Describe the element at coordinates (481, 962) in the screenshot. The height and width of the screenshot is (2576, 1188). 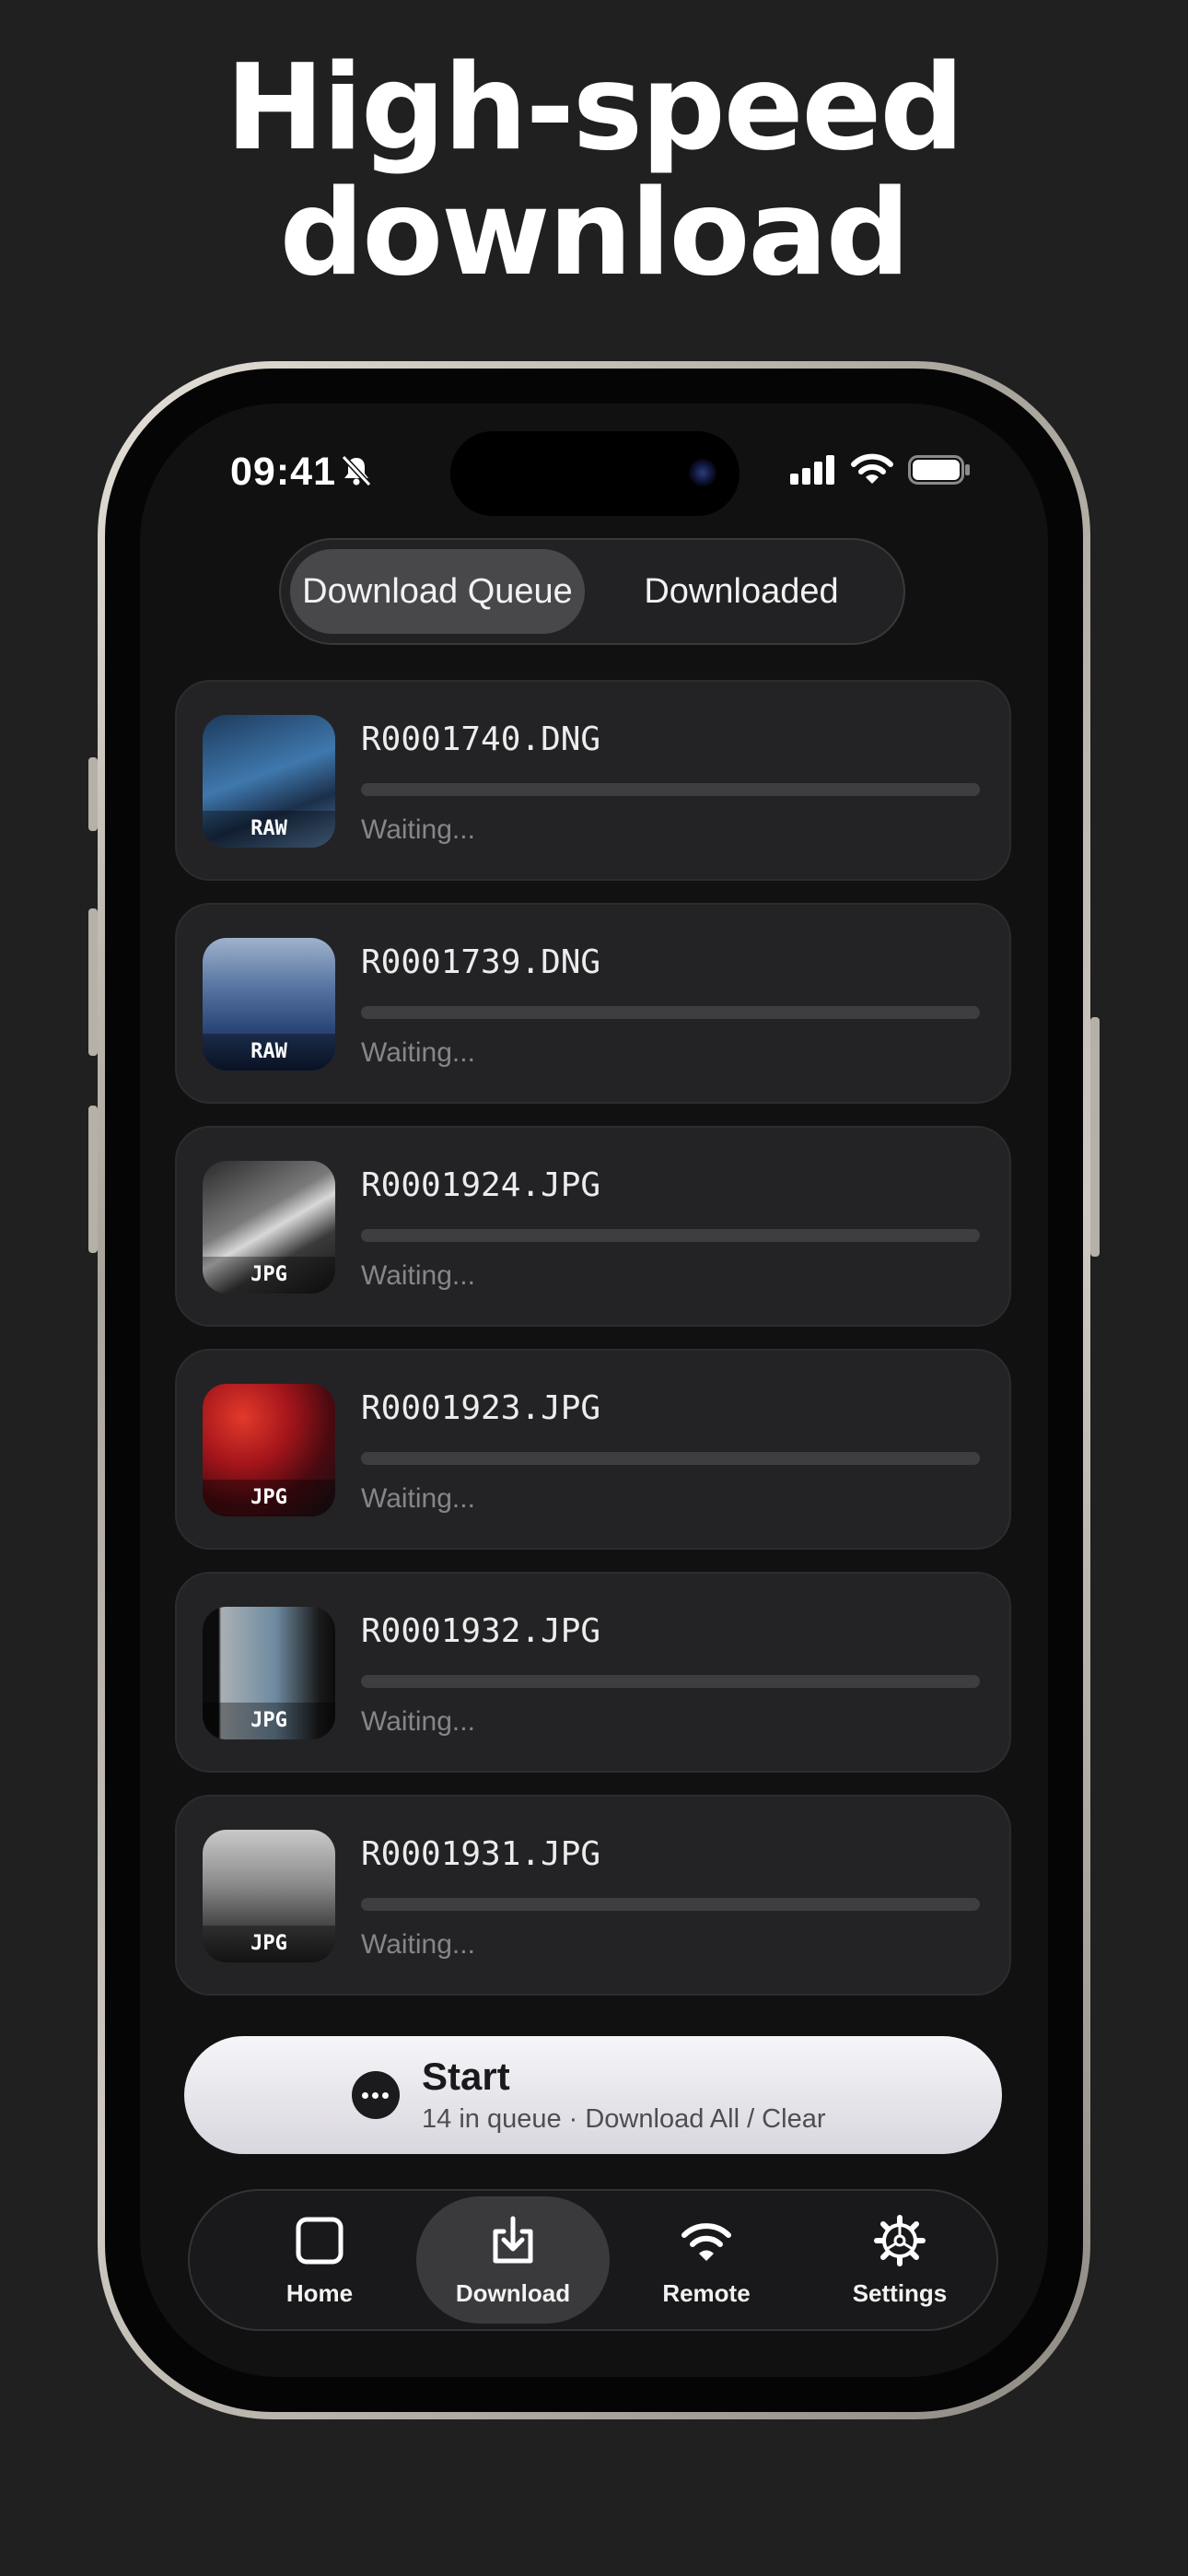
I see `file-name: R0001739.DNG` at that location.